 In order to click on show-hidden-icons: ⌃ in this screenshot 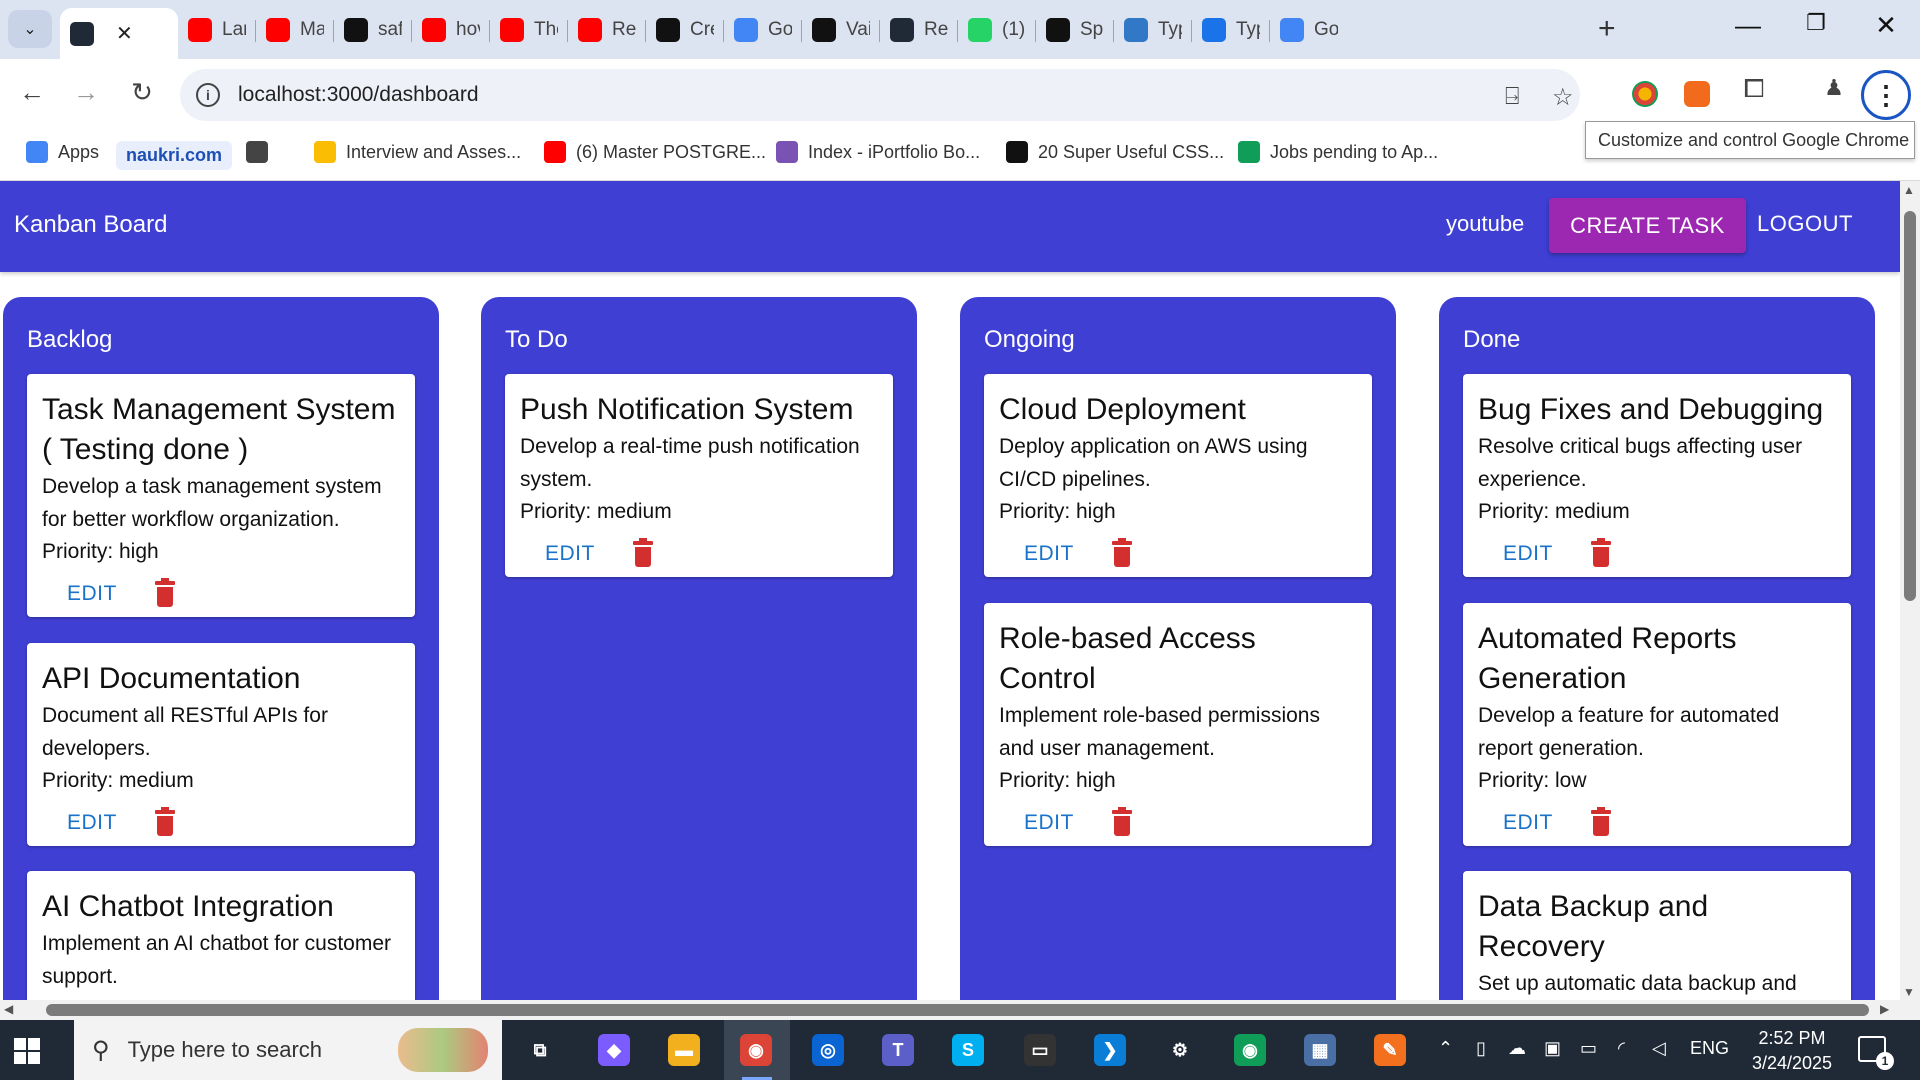, I will do `click(1445, 1048)`.